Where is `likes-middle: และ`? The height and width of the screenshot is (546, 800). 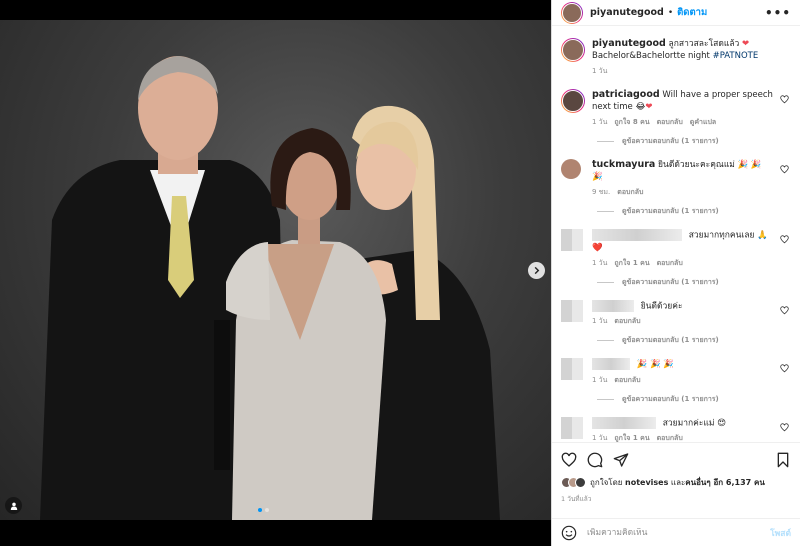 likes-middle: และ is located at coordinates (678, 482).